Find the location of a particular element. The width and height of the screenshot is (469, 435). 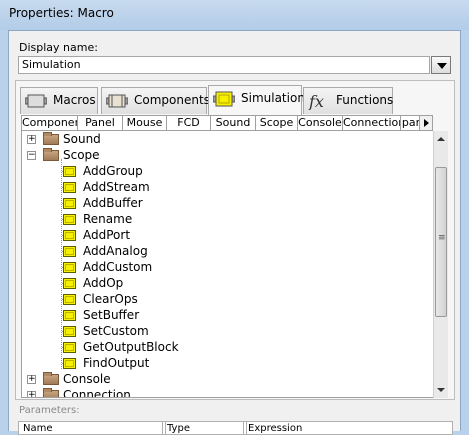

fx-icon: fx is located at coordinates (316, 101).